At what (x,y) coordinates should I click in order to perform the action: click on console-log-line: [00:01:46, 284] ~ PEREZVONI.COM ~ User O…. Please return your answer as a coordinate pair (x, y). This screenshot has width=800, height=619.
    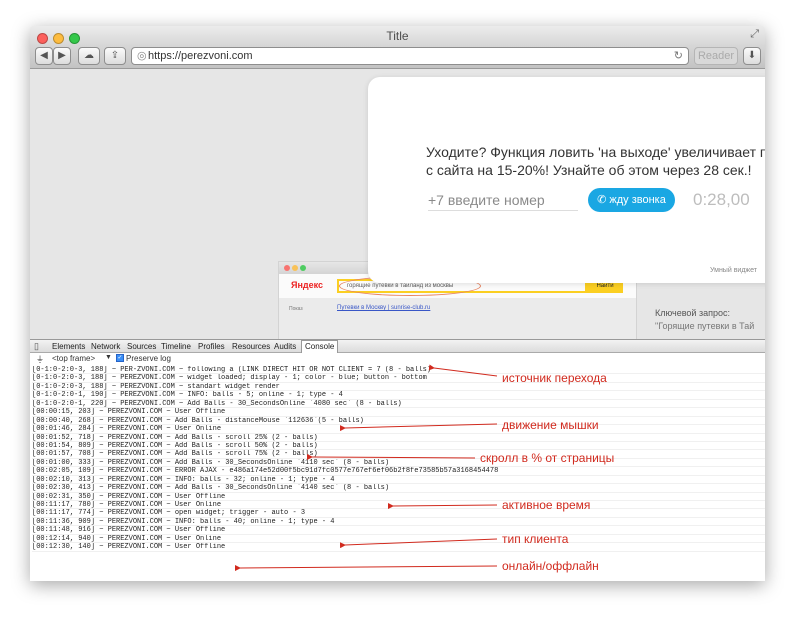
    Looking at the image, I should click on (398, 429).